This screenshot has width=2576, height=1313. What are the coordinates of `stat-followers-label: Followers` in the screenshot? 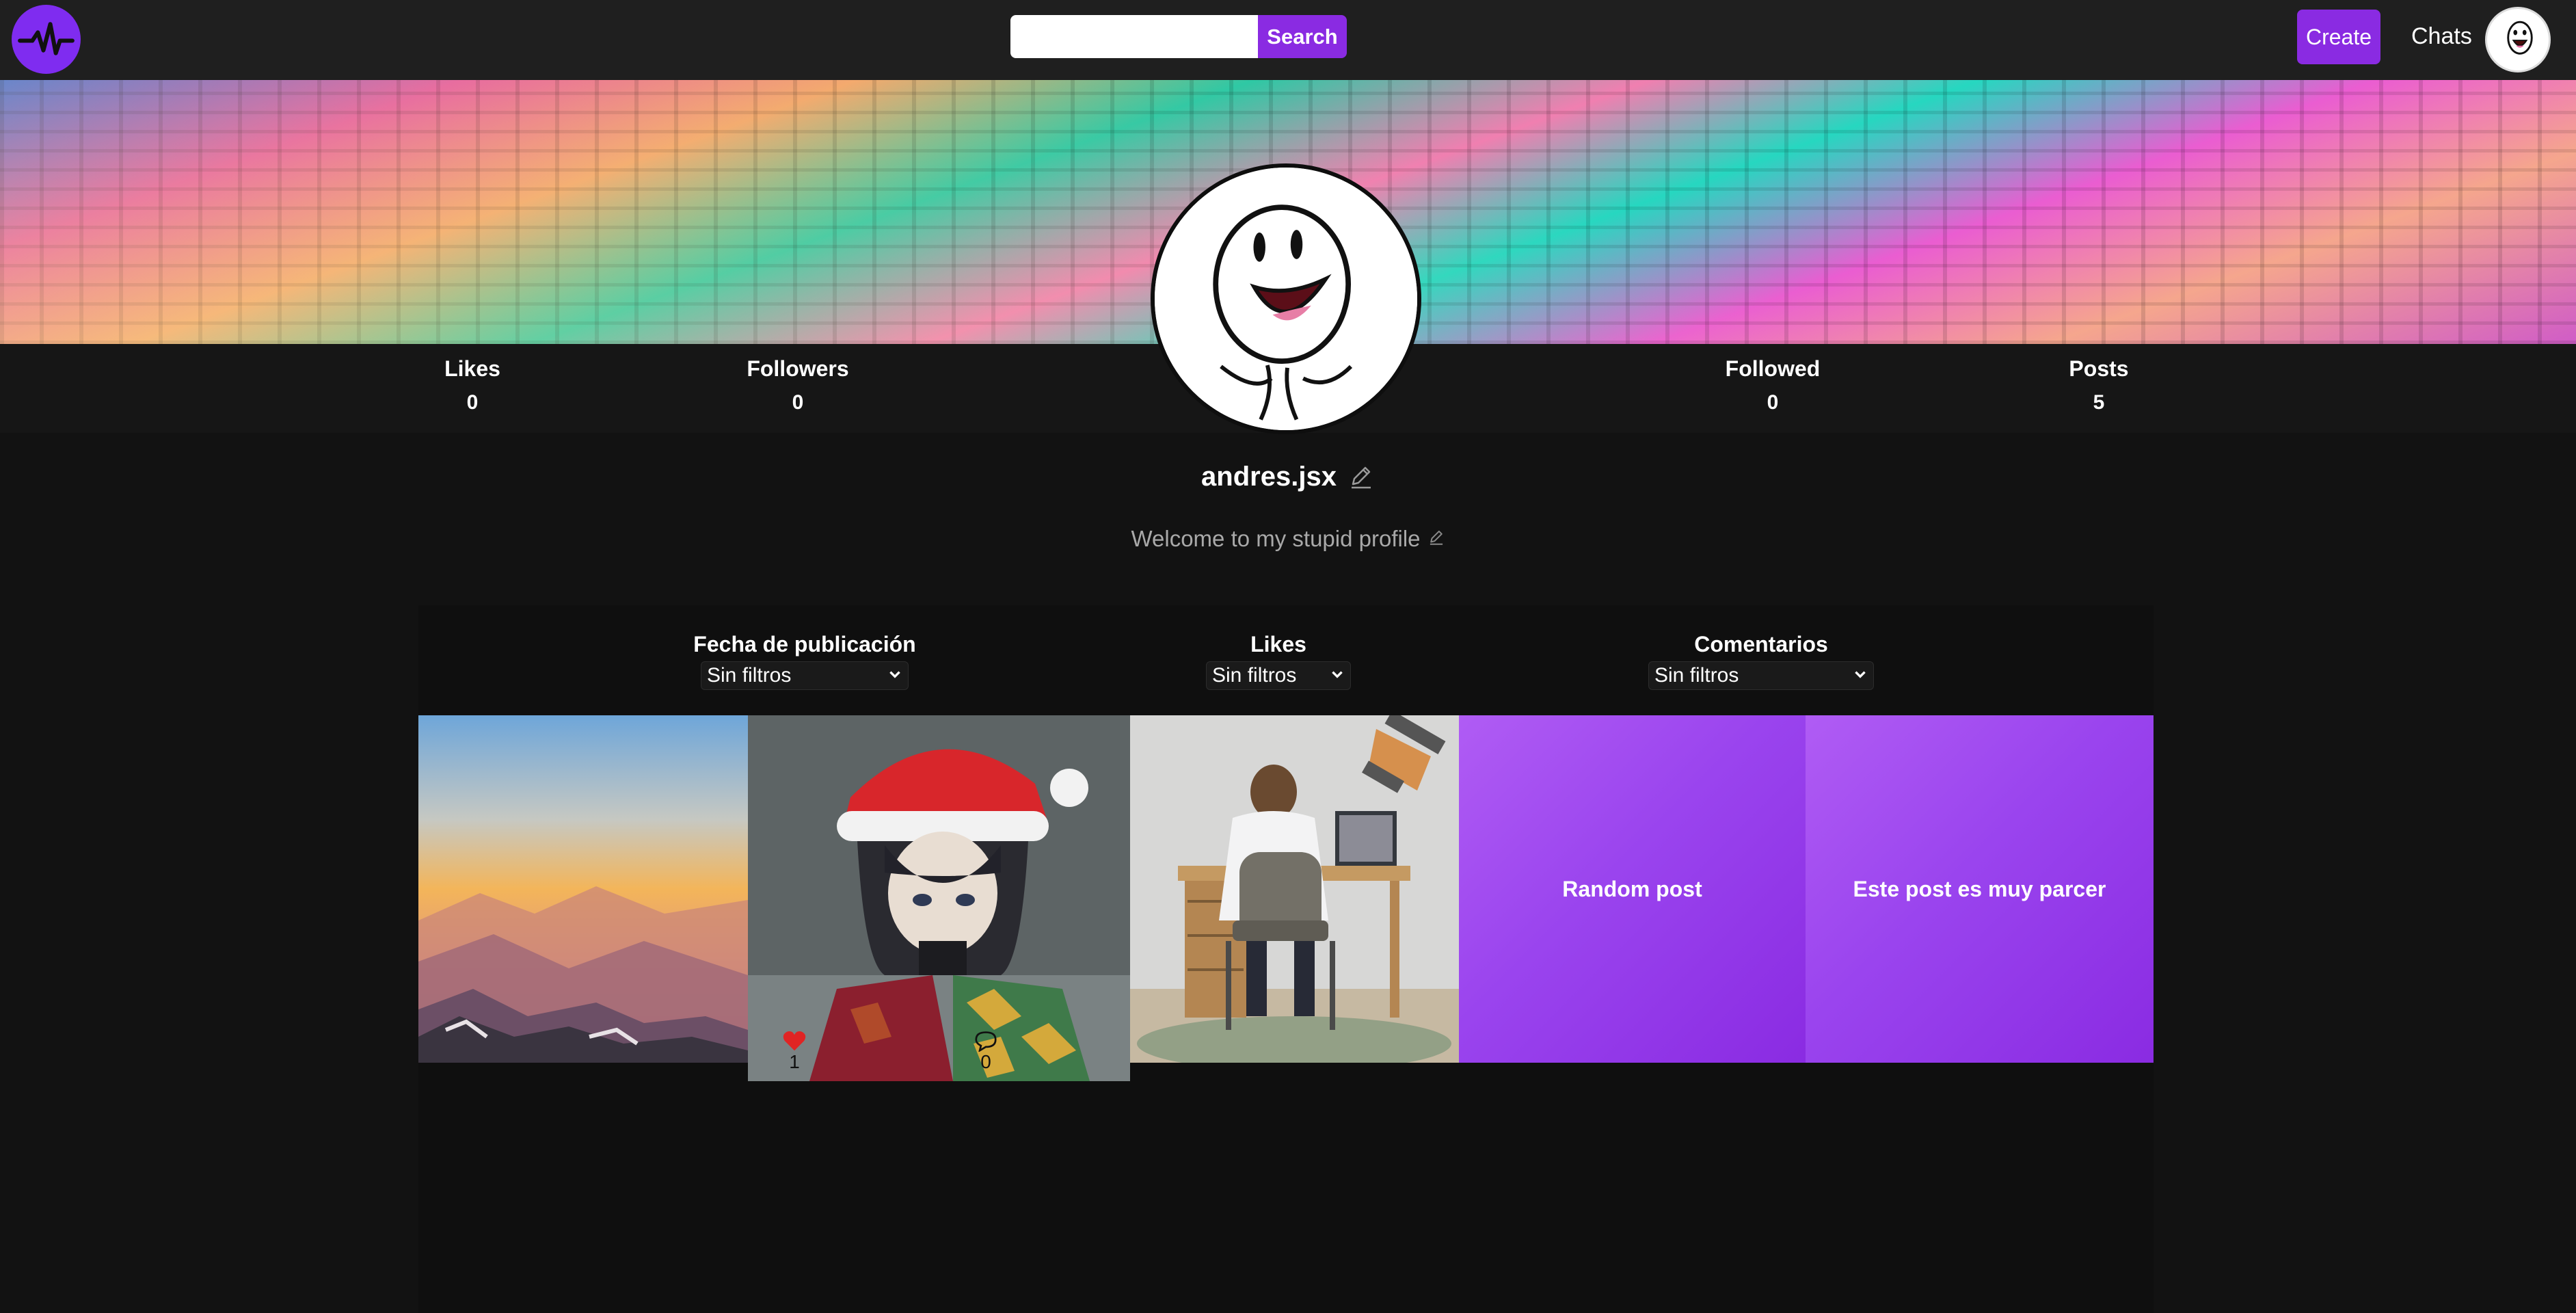 It's located at (798, 368).